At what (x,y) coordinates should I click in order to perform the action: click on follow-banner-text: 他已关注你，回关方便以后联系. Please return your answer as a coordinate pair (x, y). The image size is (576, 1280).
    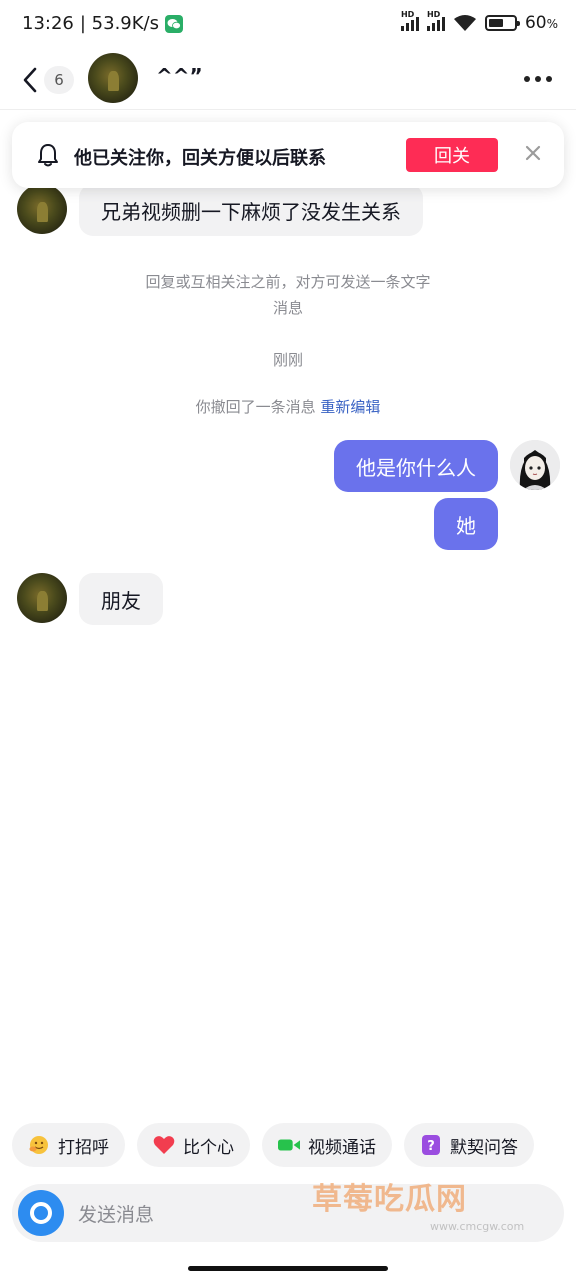
    Looking at the image, I should click on (200, 158).